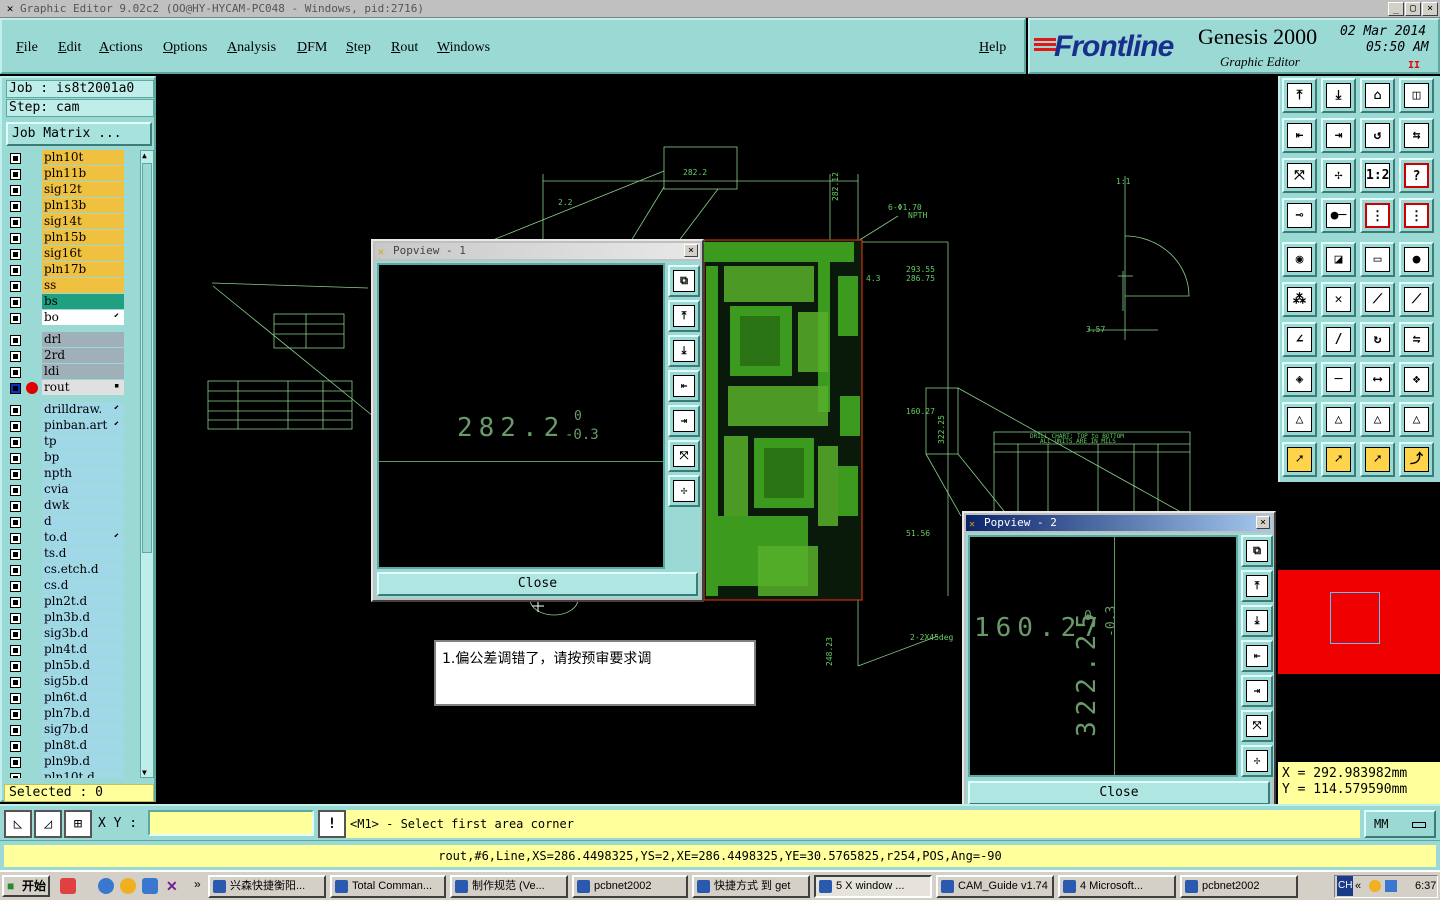 This screenshot has width=1440, height=900. I want to click on task-button-7: CAM_Guide v1.74, so click(995, 886).